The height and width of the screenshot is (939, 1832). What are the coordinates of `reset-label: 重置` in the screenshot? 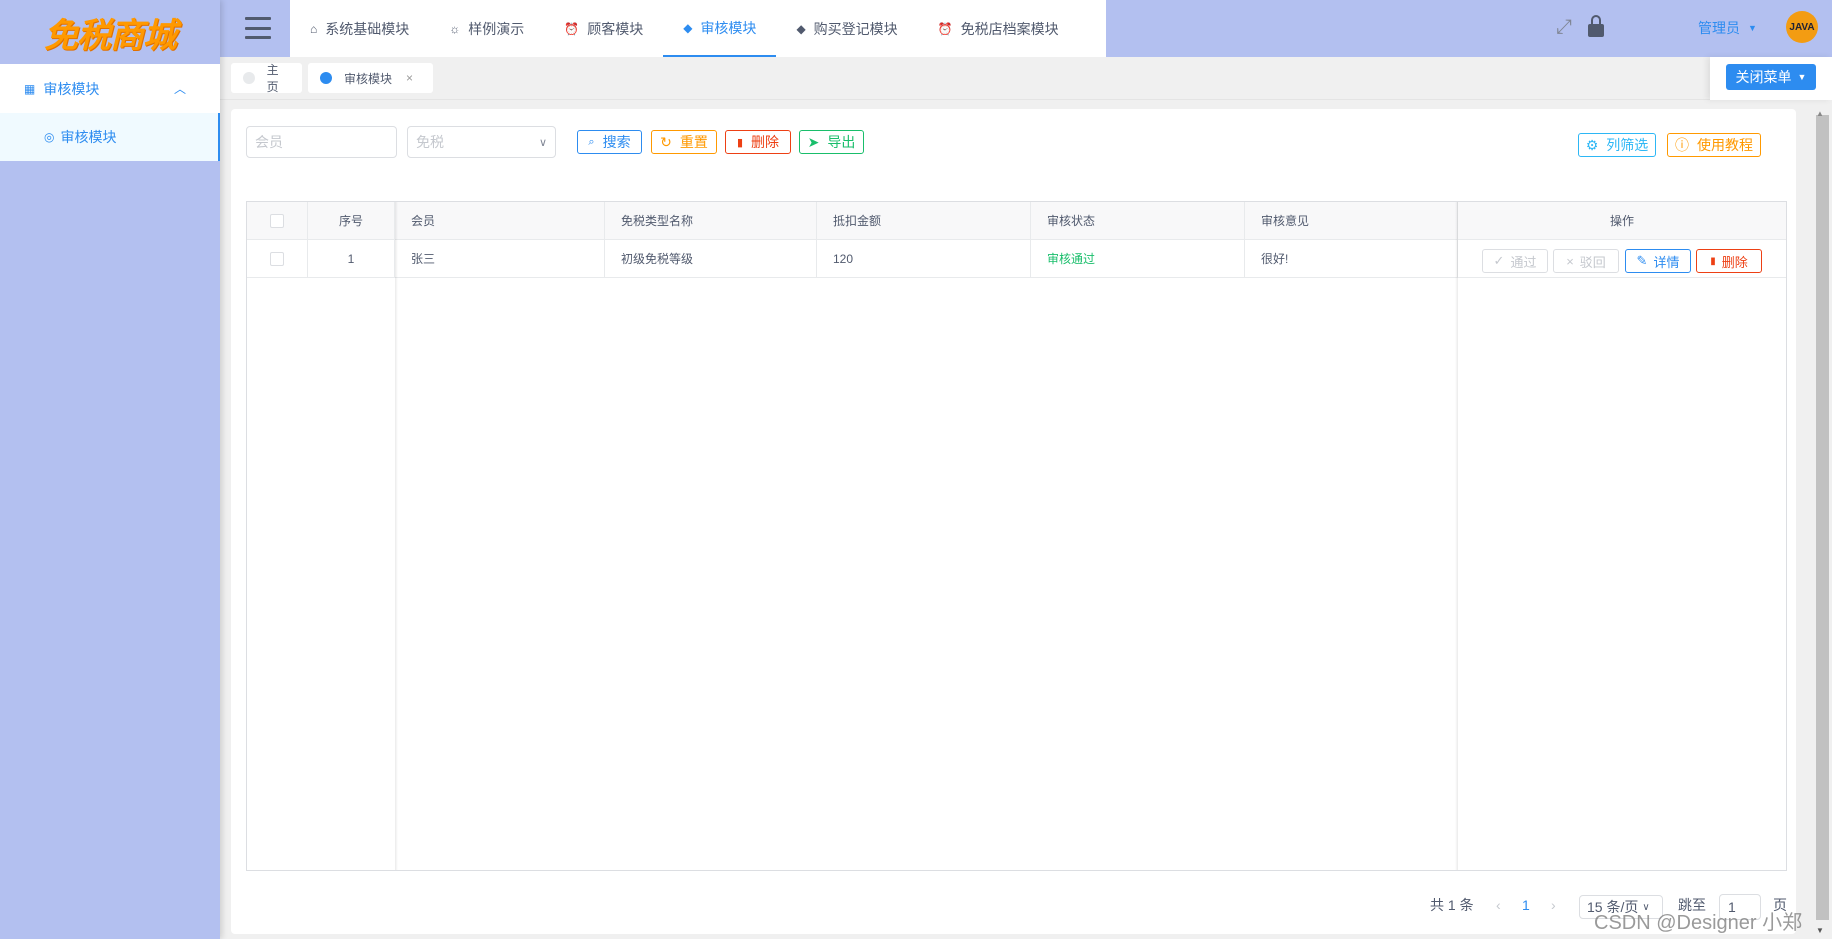 It's located at (693, 142).